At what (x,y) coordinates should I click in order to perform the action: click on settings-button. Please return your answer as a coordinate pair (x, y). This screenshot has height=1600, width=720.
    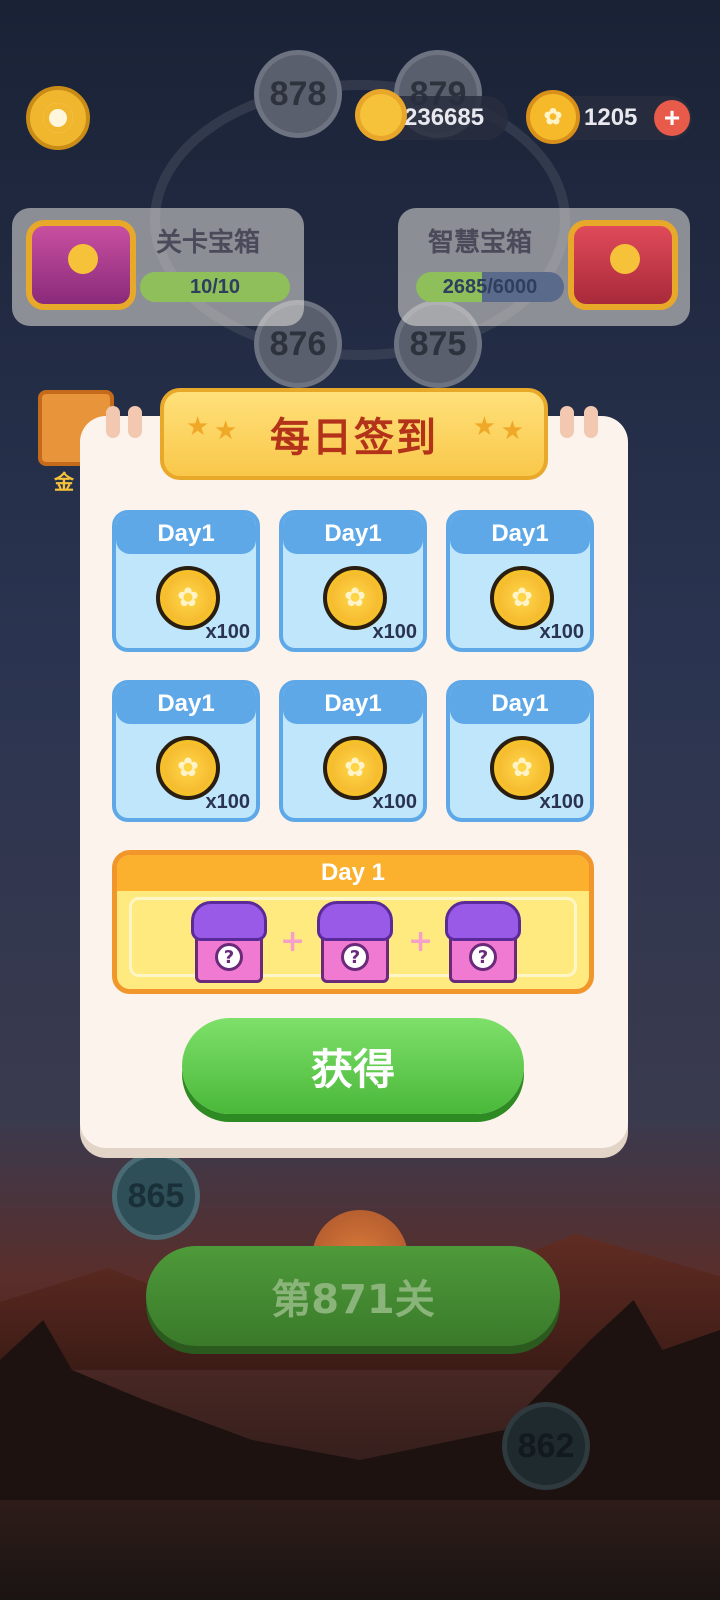
    Looking at the image, I should click on (58, 118).